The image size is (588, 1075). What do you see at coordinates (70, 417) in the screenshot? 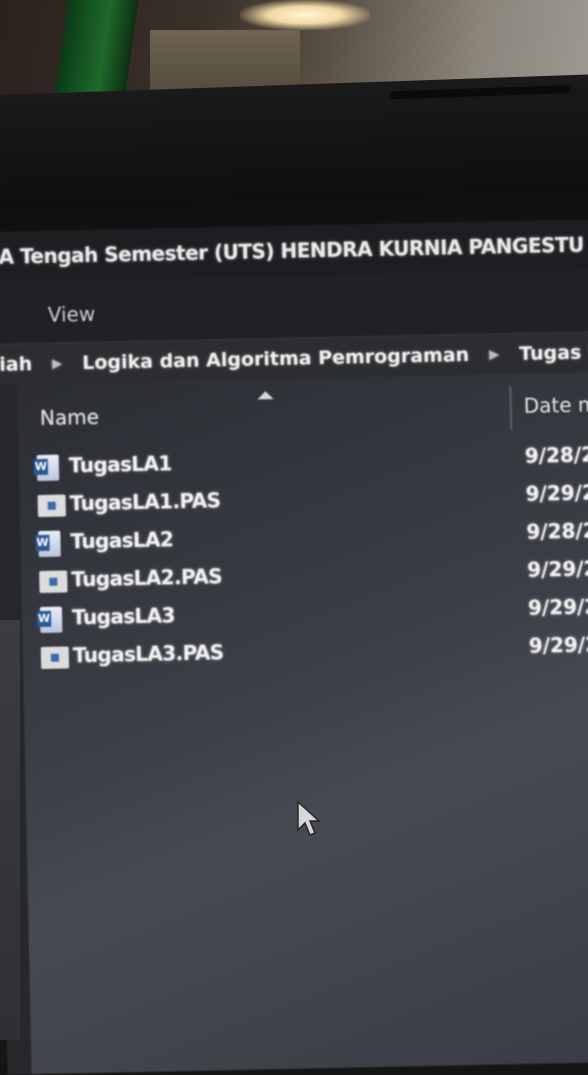
I see `column-header-name: Name` at bounding box center [70, 417].